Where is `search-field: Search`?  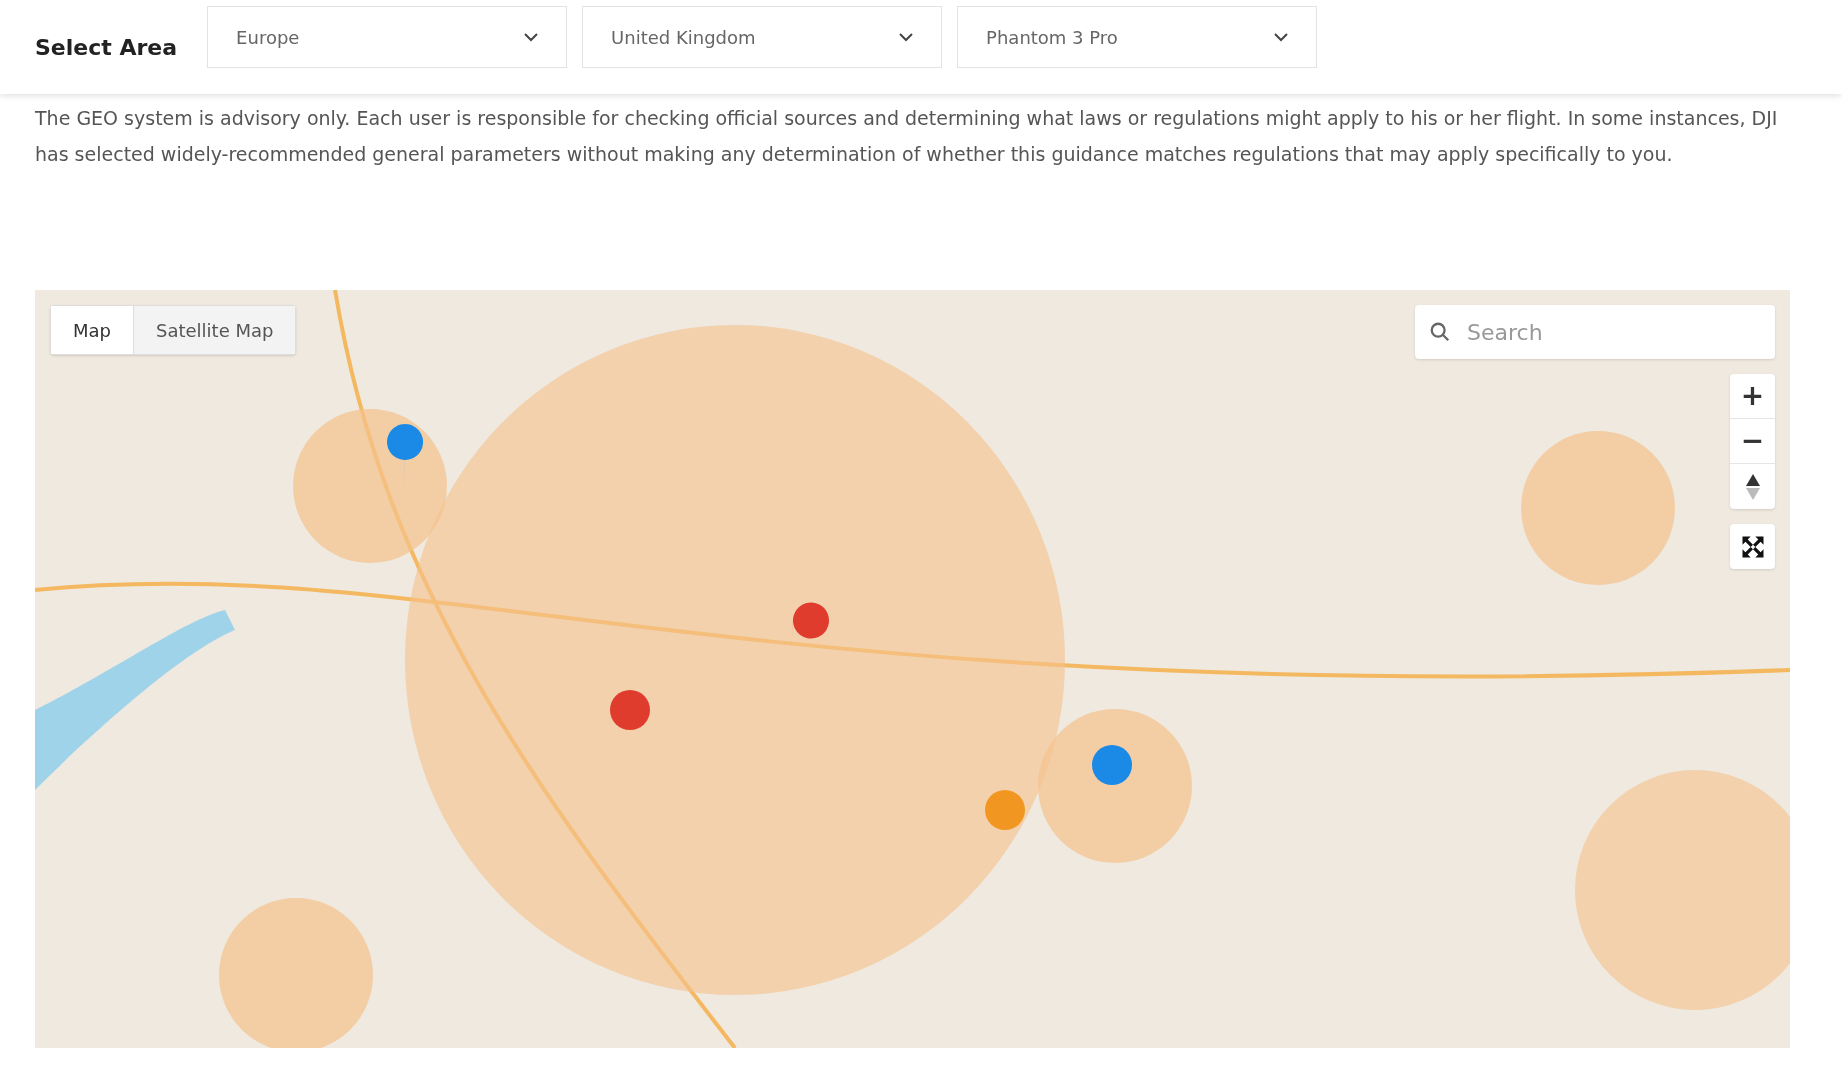
search-field: Search is located at coordinates (1595, 332).